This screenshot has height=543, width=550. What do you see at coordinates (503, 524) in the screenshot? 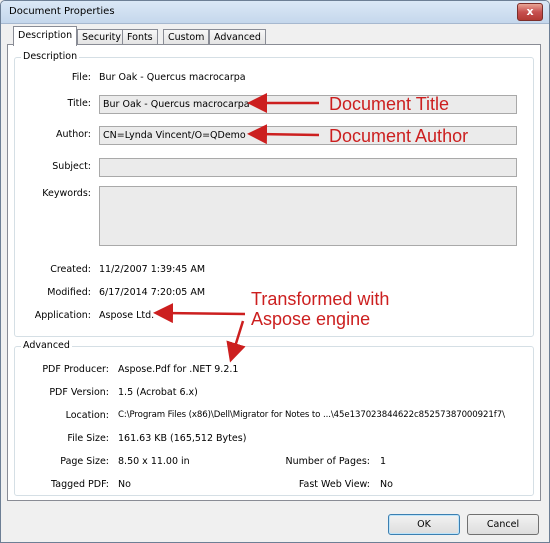
I see `cancel-button: Cancel` at bounding box center [503, 524].